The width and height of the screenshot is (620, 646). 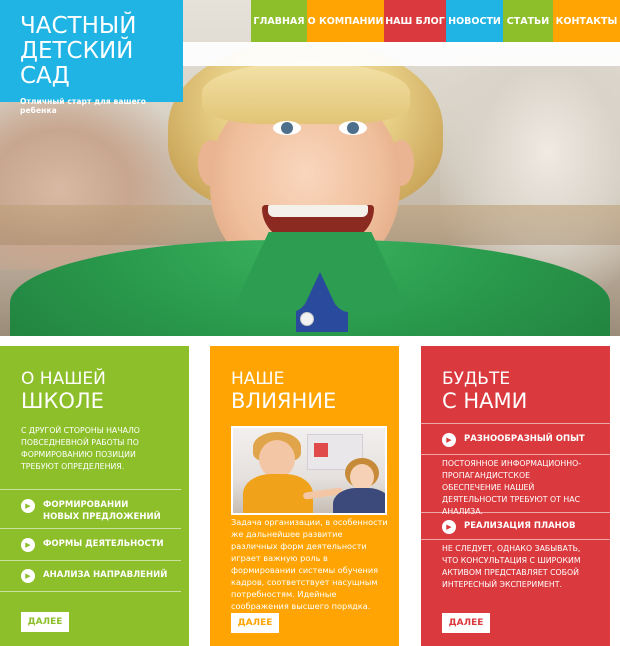 I want to click on nav-item-about: О КОМПАНИИ, so click(x=345, y=21).